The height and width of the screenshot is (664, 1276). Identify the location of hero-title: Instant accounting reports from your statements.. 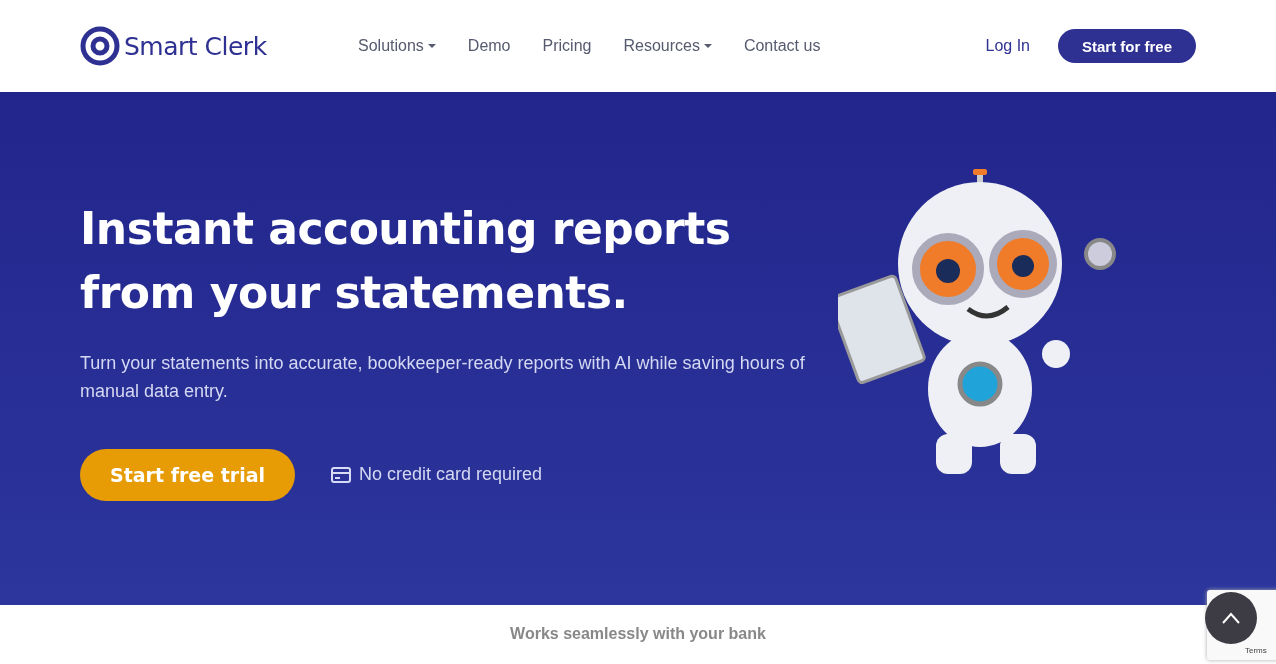
(406, 260).